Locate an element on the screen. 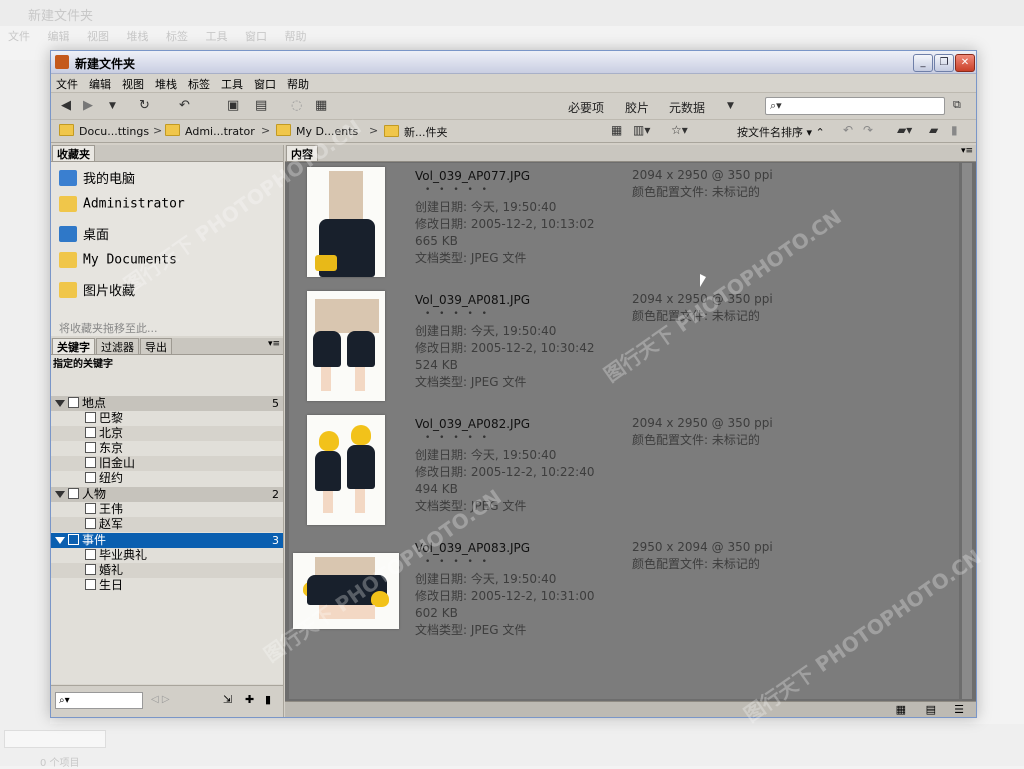 Image resolution: width=1024 pixels, height=769 pixels. minimize-button: _ is located at coordinates (923, 63).